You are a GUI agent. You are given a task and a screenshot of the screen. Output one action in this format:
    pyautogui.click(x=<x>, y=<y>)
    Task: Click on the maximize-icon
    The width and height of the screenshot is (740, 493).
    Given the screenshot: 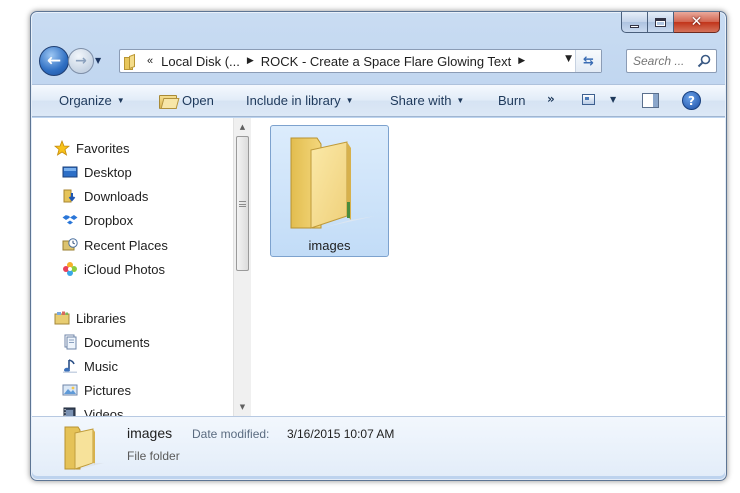 What is the action you would take?
    pyautogui.click(x=660, y=22)
    